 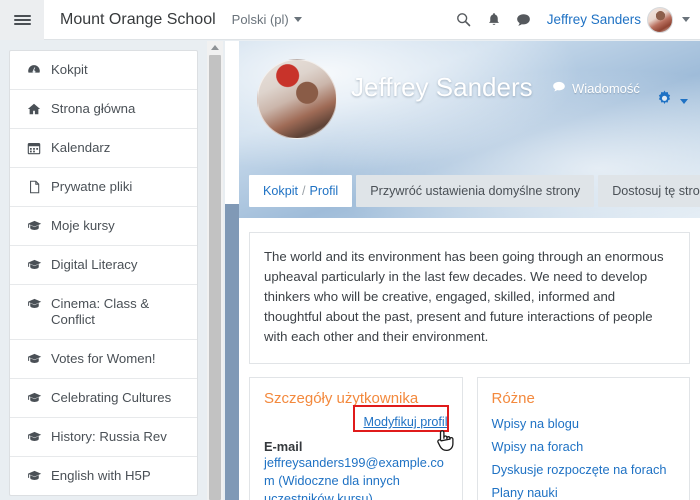 I want to click on file-icon, so click(x=34, y=187).